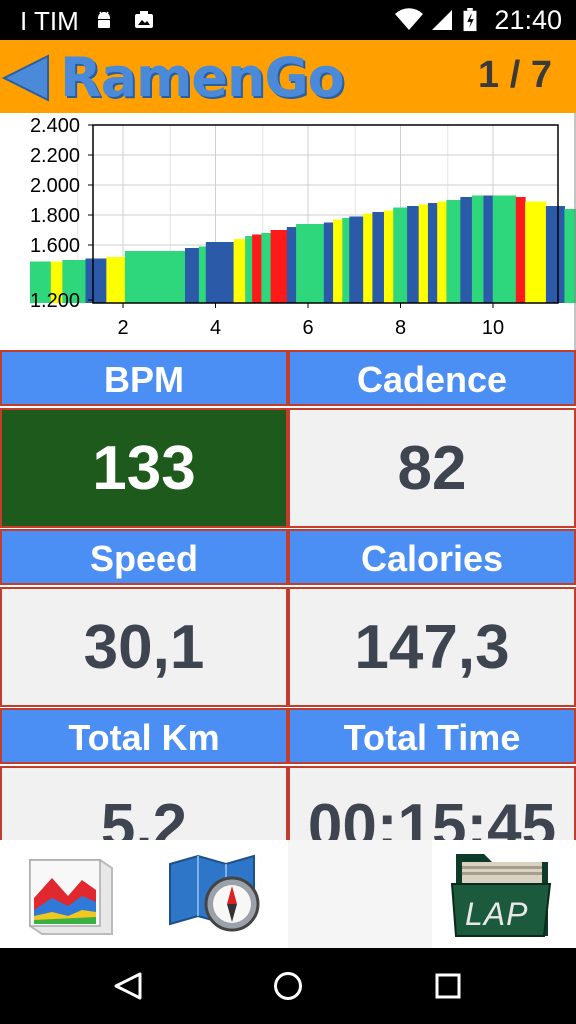 The height and width of the screenshot is (1024, 576). What do you see at coordinates (55, 216) in the screenshot?
I see `chart-y-tick-label: 1.800` at bounding box center [55, 216].